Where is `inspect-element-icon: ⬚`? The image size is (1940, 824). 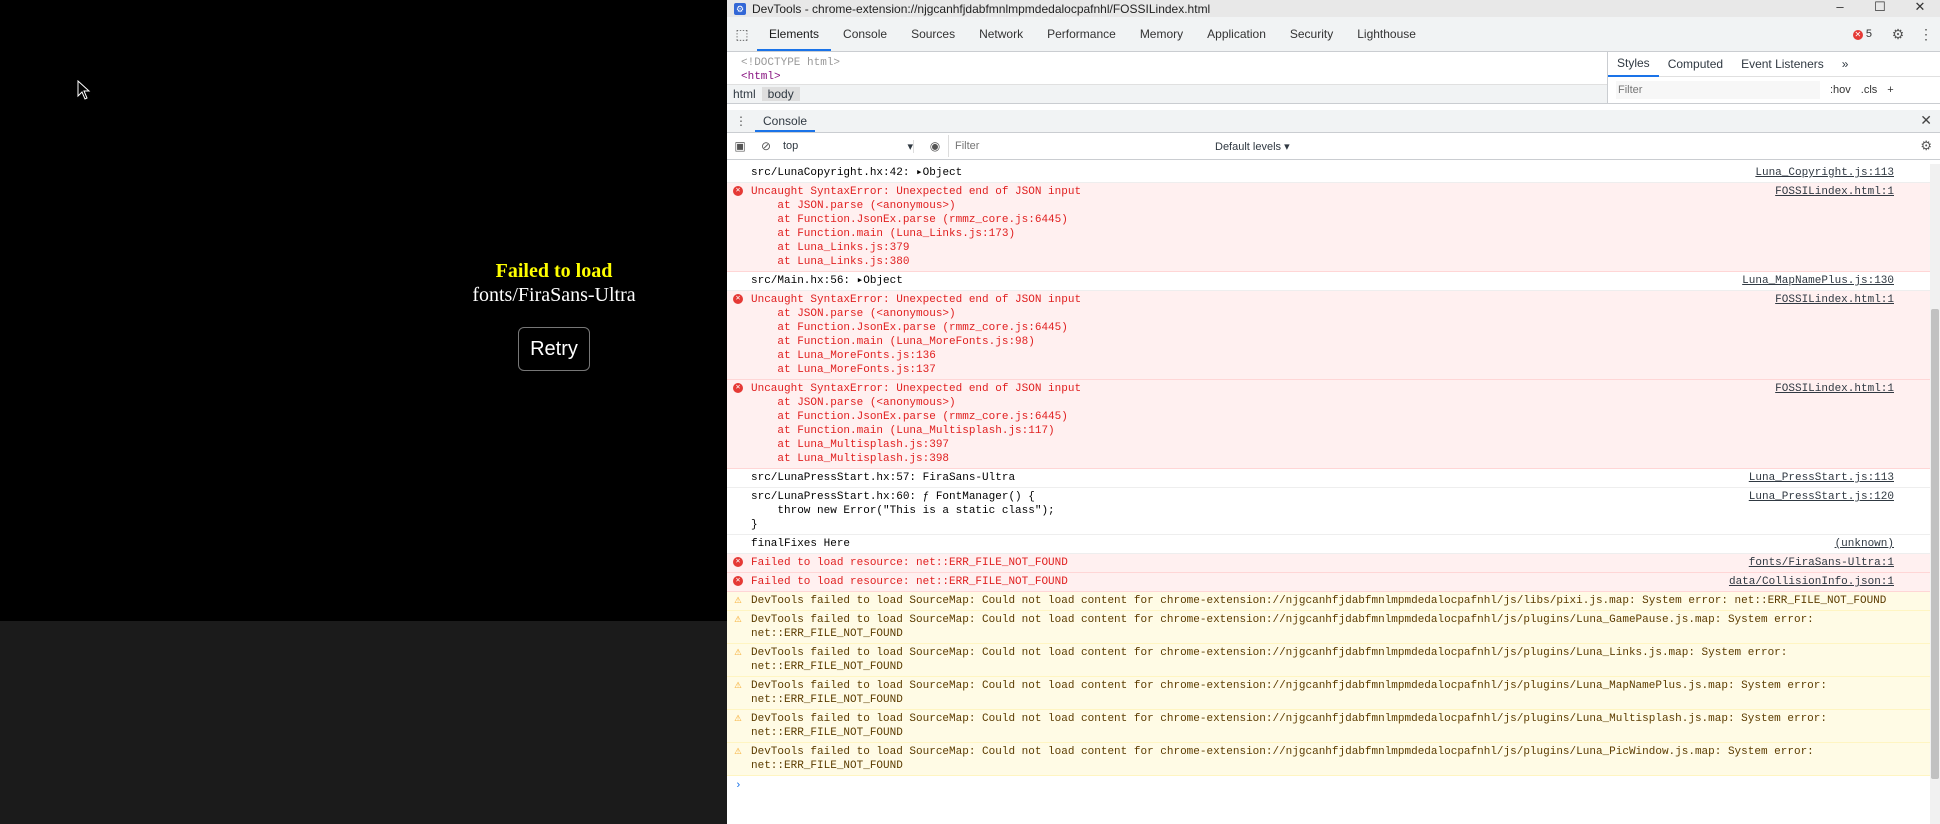 inspect-element-icon: ⬚ is located at coordinates (742, 34).